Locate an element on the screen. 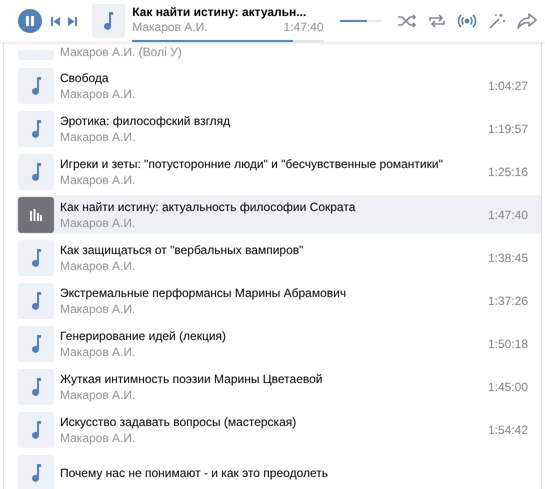 This screenshot has height=489, width=545. track-title: Игреки и зеты: "потусторонние люди" и "бесчувственные романтики" is located at coordinates (252, 164).